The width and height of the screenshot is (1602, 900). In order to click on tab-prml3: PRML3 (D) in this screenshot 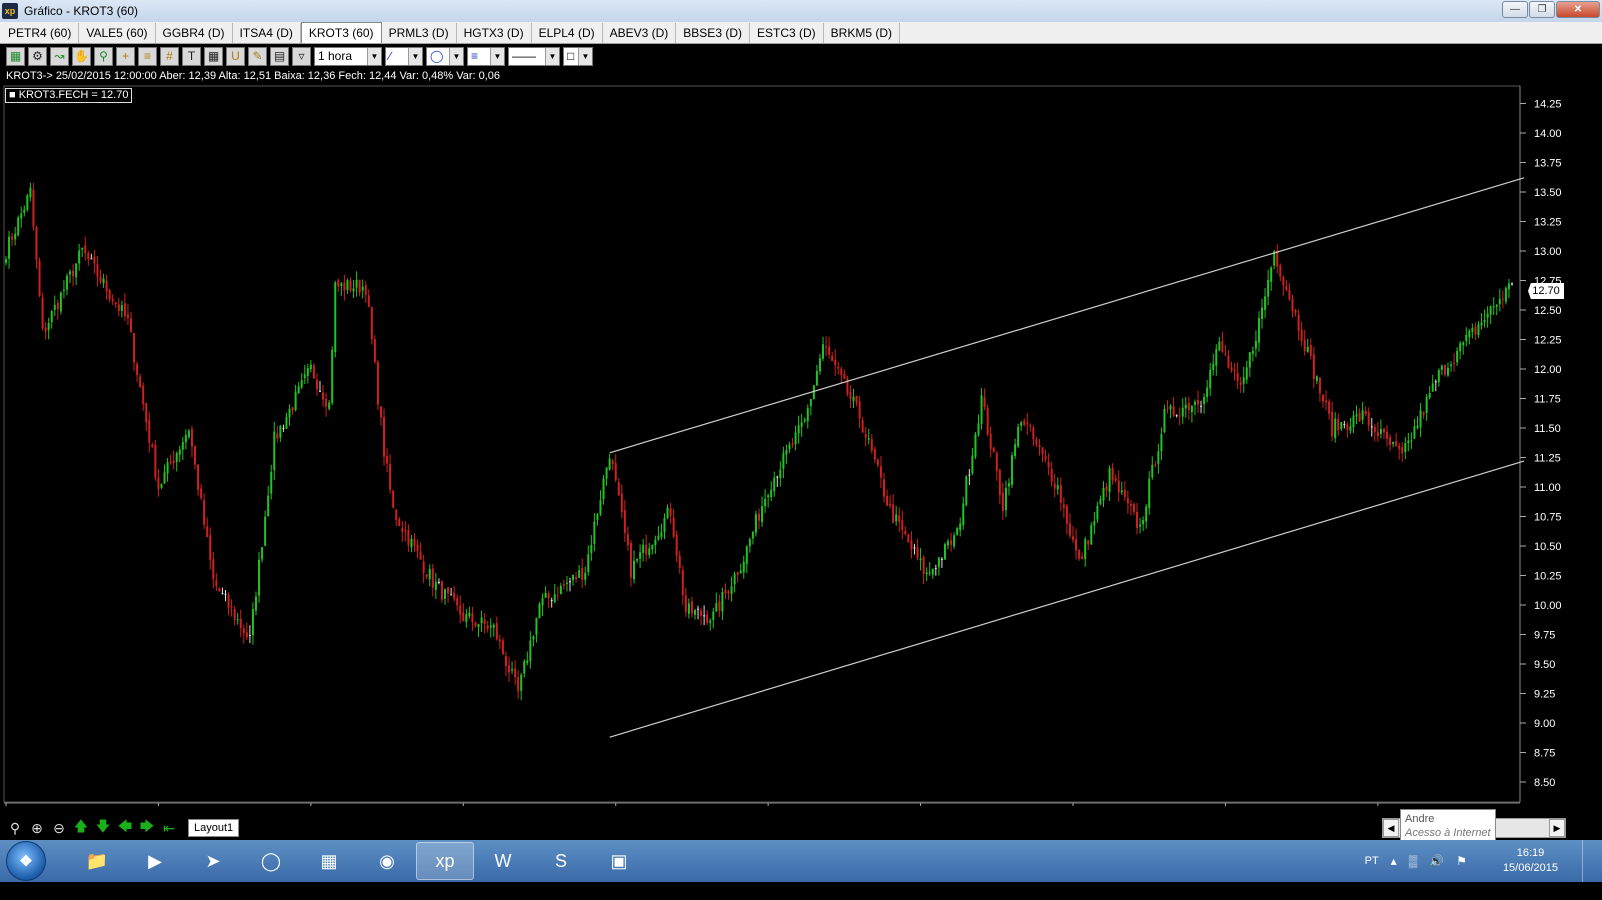, I will do `click(419, 33)`.